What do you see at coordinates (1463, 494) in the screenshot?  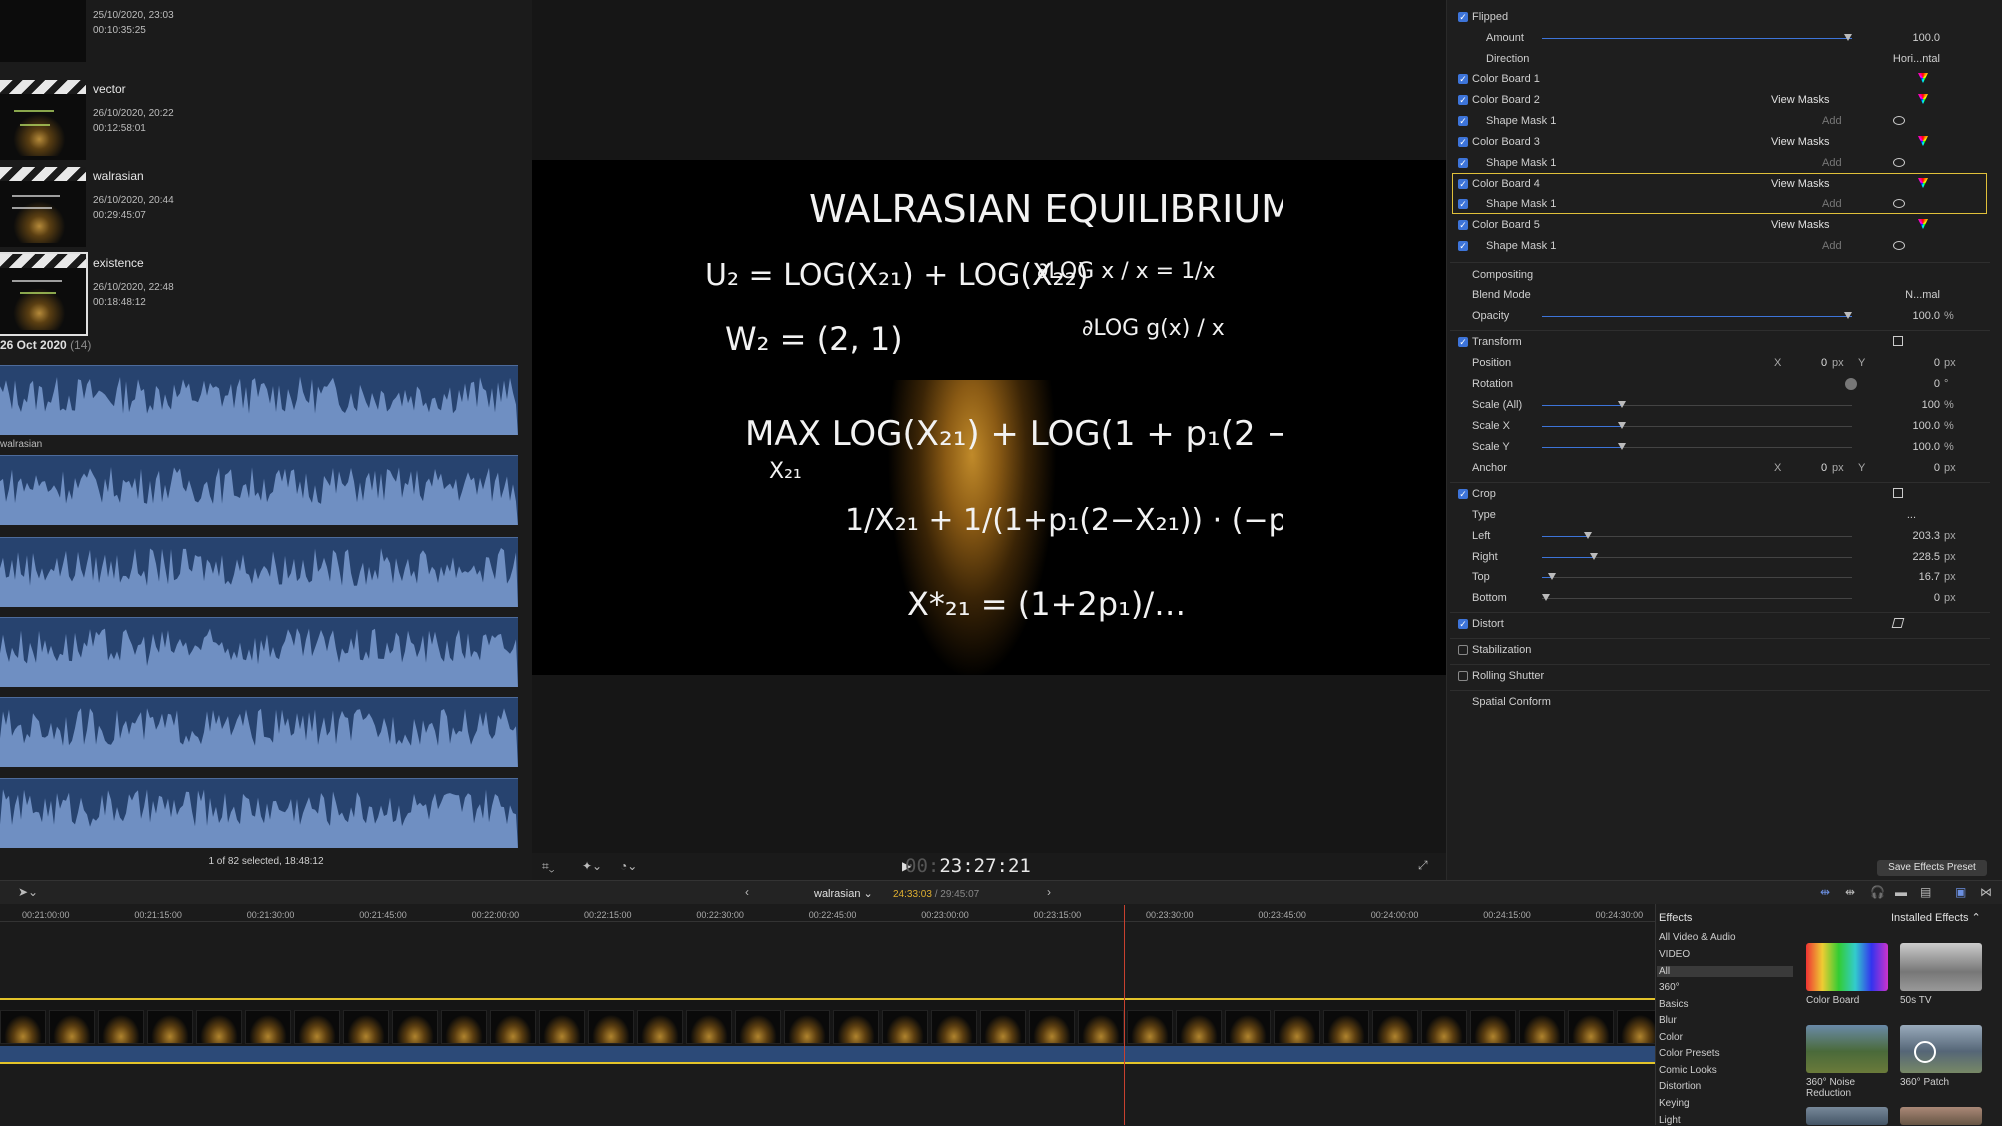 I see `crop-checkbox: ✓` at bounding box center [1463, 494].